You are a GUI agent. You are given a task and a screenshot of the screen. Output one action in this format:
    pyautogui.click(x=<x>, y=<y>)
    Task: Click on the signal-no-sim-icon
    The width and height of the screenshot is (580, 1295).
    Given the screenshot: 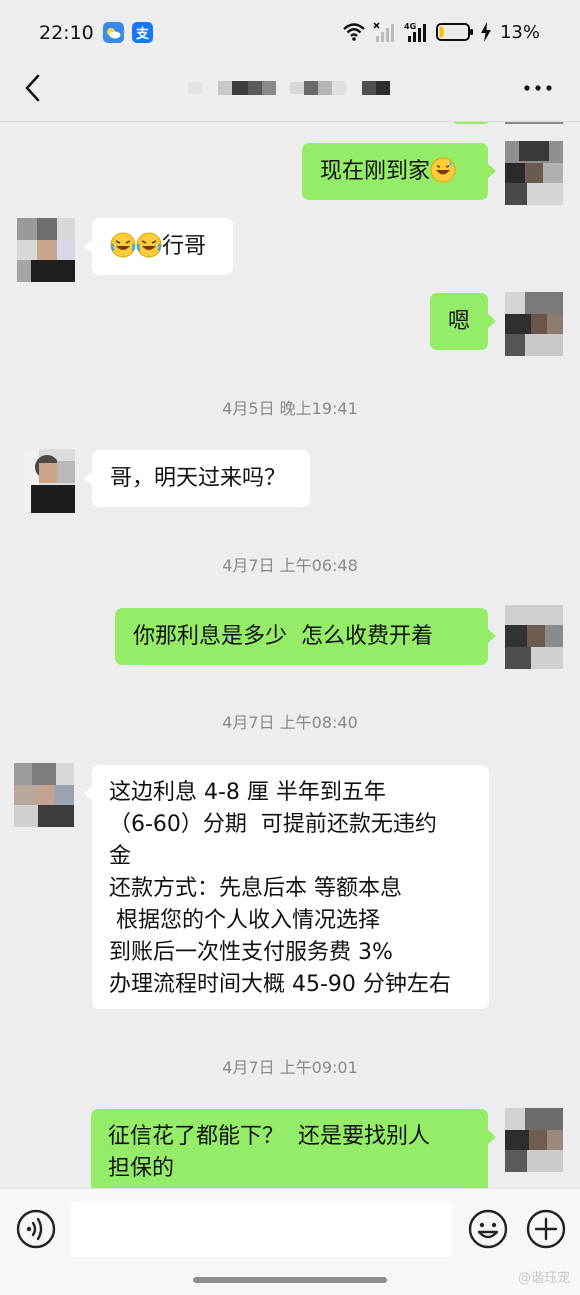 What is the action you would take?
    pyautogui.click(x=383, y=32)
    